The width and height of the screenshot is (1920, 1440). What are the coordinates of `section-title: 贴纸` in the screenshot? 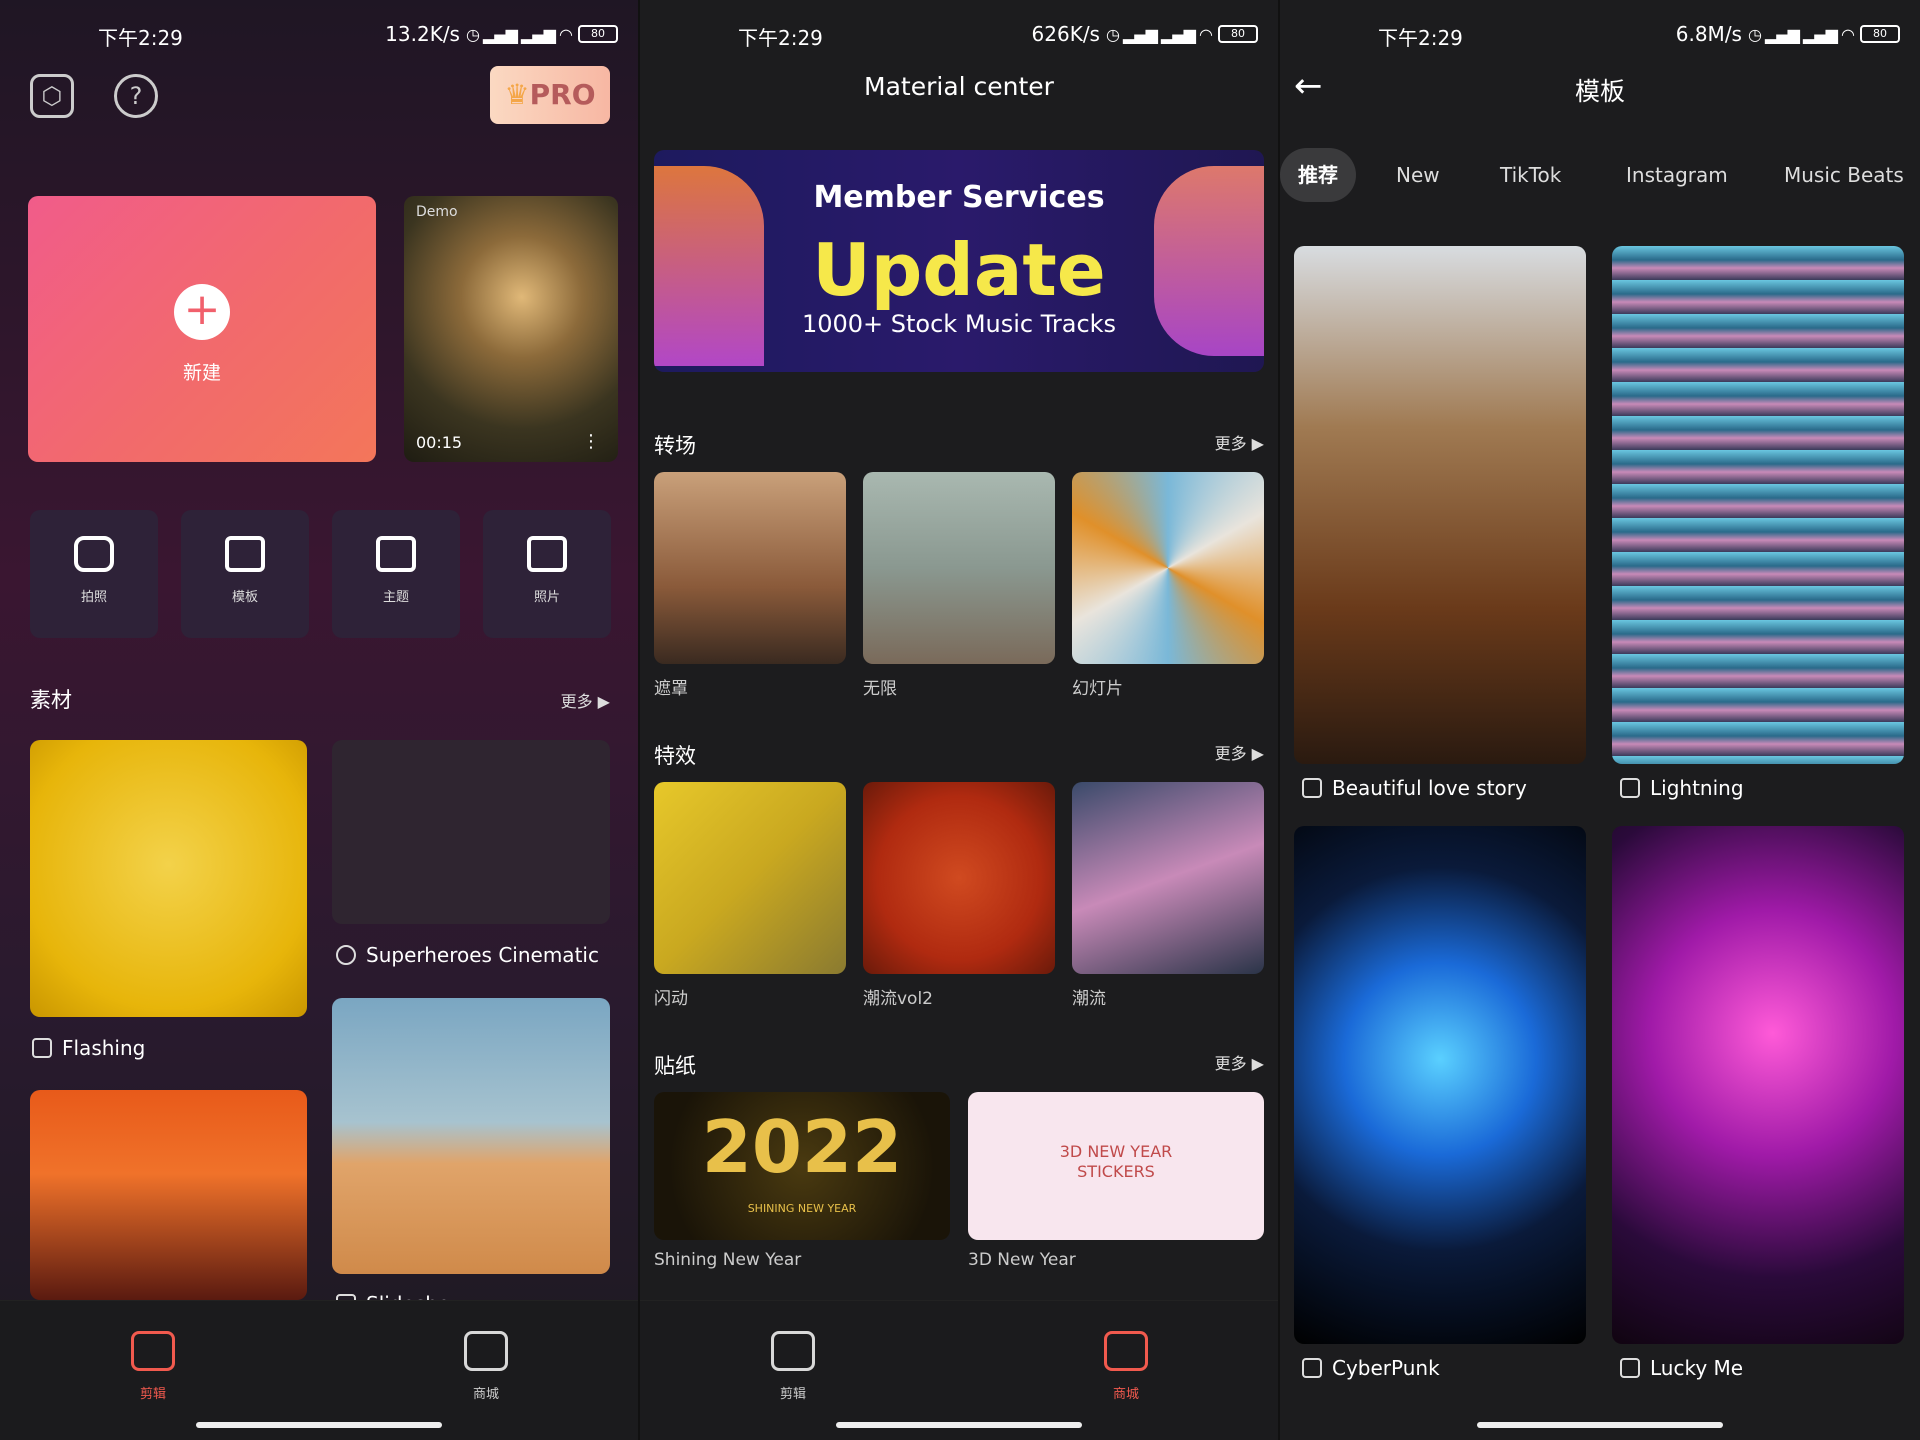 It's located at (675, 1066).